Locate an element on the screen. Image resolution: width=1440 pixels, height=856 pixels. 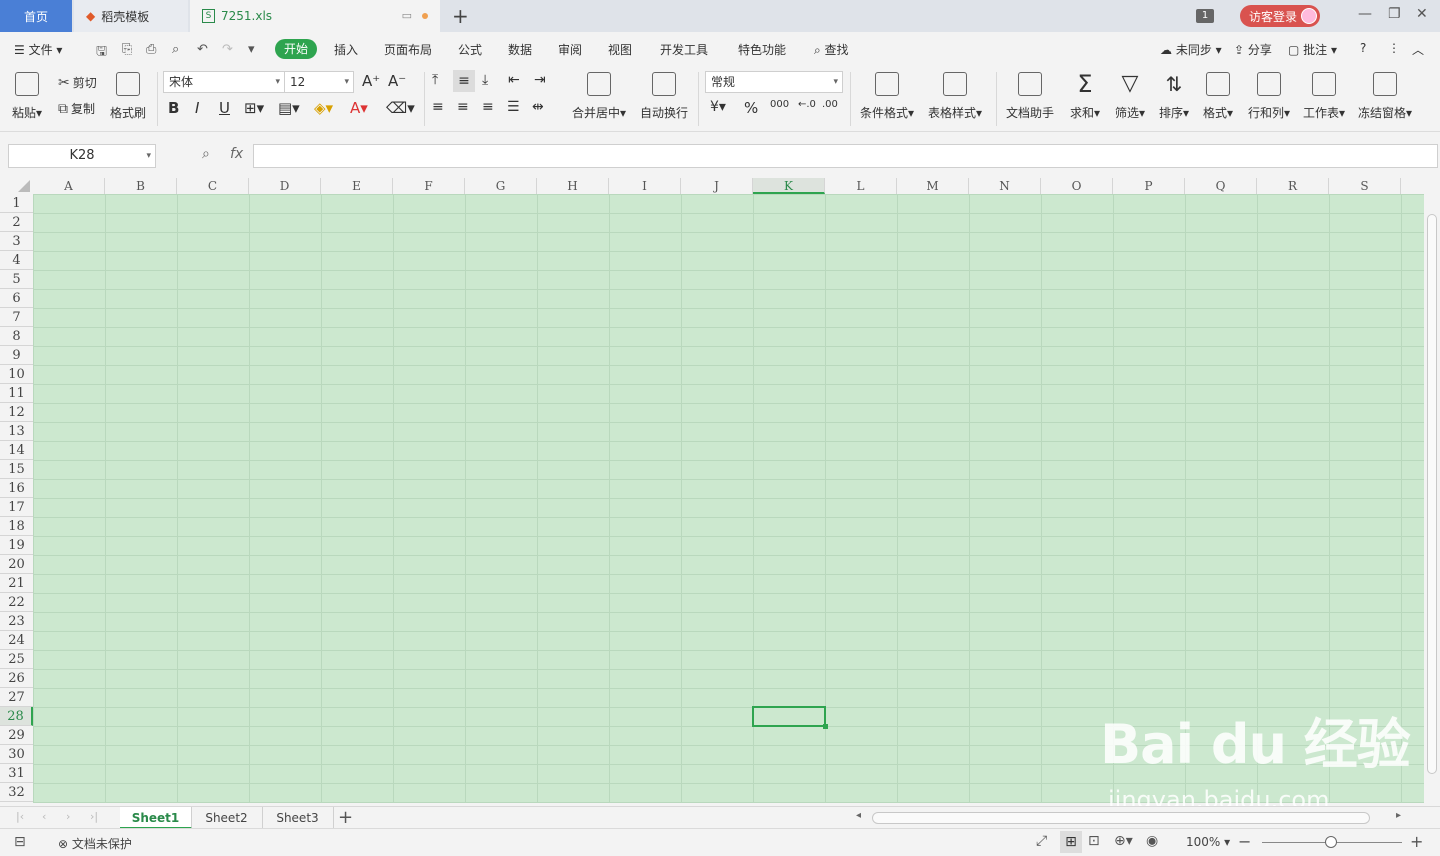
column-header-k: K is located at coordinates (789, 186).